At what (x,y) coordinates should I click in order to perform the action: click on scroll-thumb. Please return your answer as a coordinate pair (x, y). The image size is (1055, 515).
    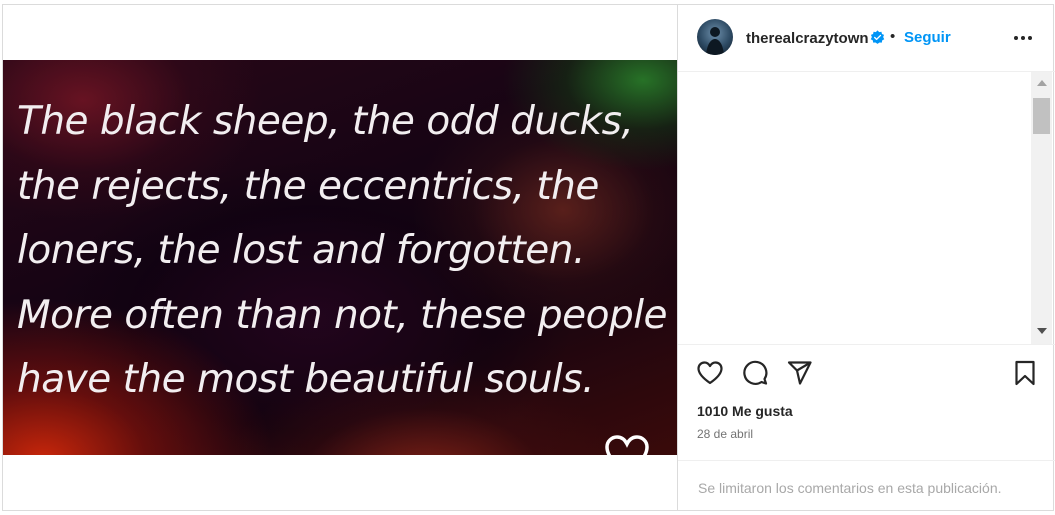
    Looking at the image, I should click on (1041, 116).